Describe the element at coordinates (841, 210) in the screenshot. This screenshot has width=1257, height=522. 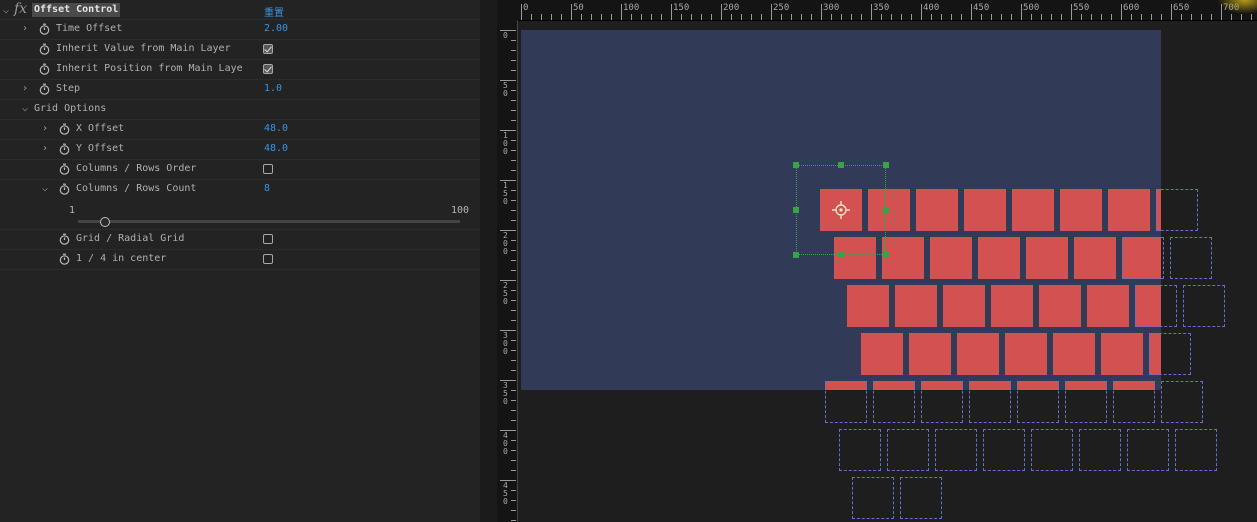
I see `anchor-point-icon` at that location.